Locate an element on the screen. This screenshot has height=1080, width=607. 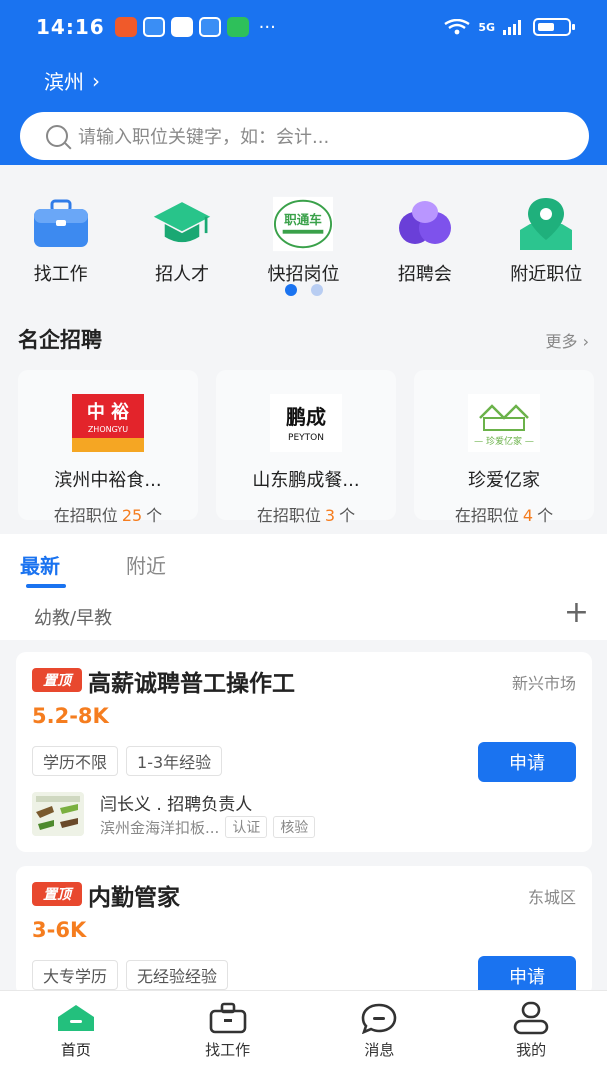
chat-notification-icon is located at coordinates (181, 27).